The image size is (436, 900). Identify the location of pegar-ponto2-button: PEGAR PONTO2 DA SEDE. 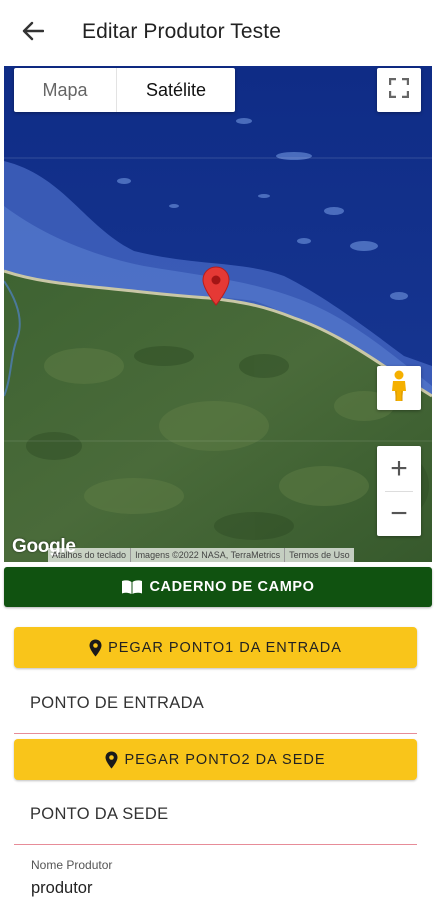
(215, 759).